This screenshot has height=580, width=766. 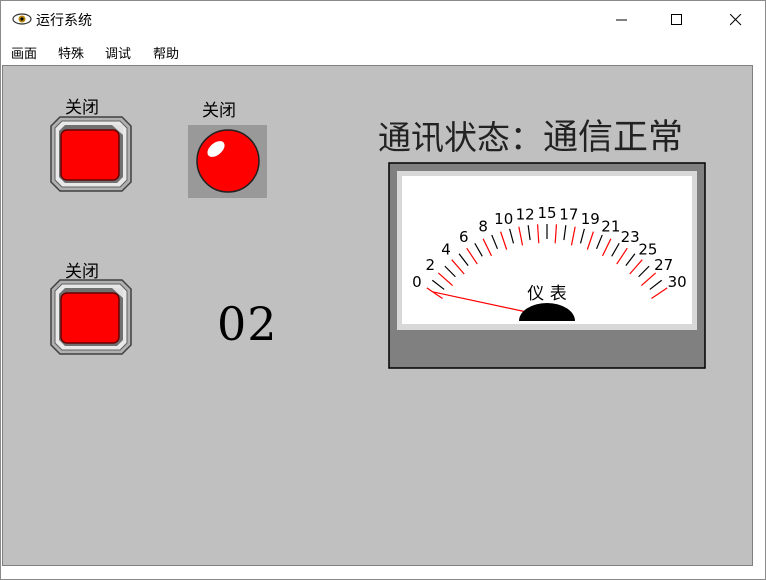 I want to click on gauge-tick-label: 17, so click(x=568, y=215).